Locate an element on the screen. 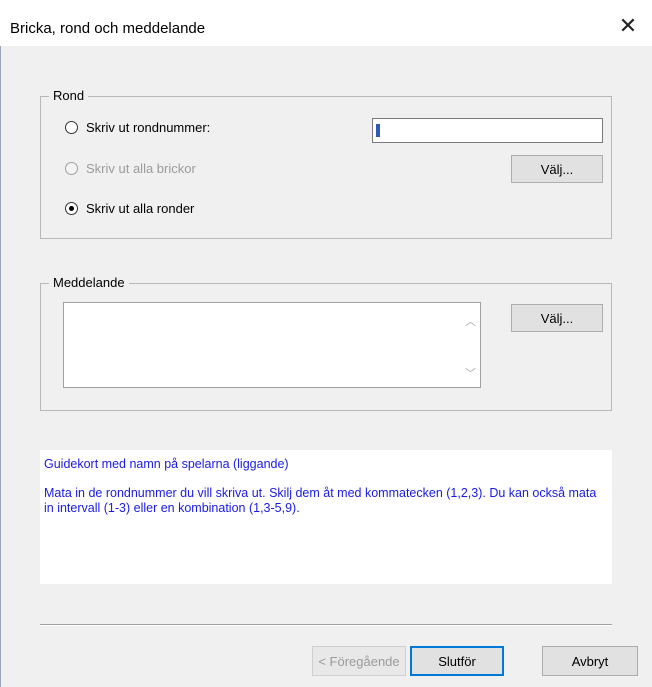  radio-skriv-ut-rondnummer: Skriv ut rondnummer: is located at coordinates (137, 127).